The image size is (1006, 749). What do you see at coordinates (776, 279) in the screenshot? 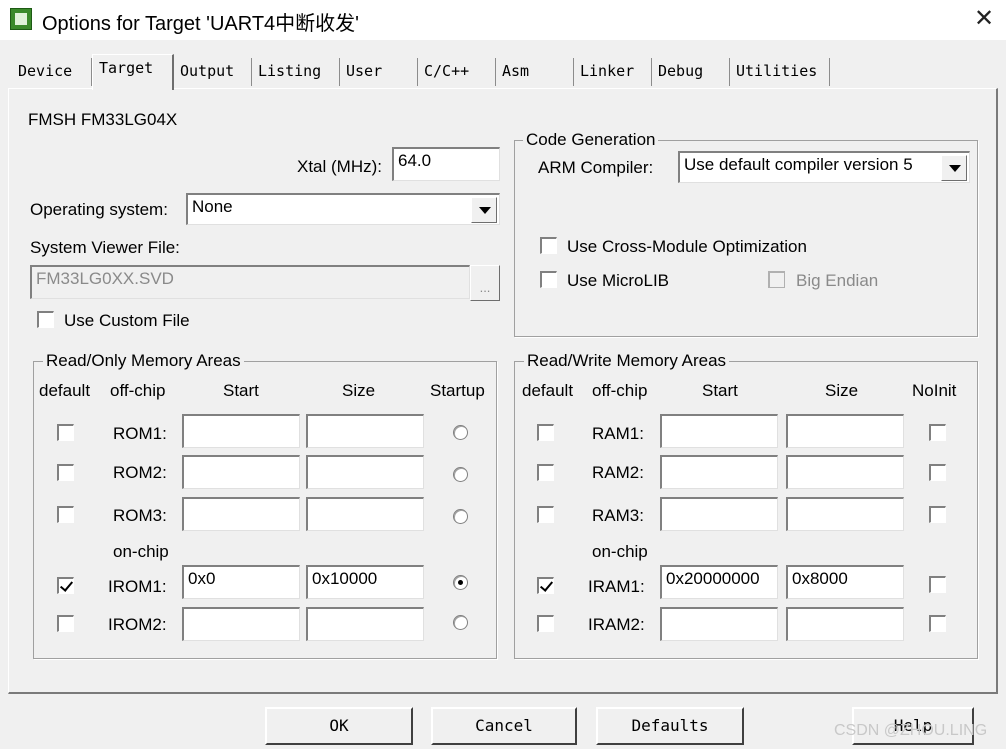
I see `big-endian-checkbox` at bounding box center [776, 279].